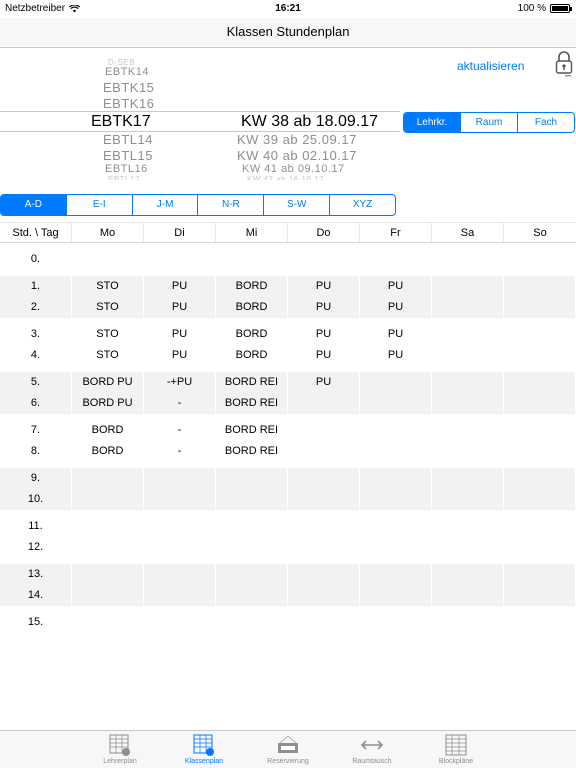 The height and width of the screenshot is (768, 576). Describe the element at coordinates (128, 103) in the screenshot. I see `picker-class-item: EBTK16` at that location.